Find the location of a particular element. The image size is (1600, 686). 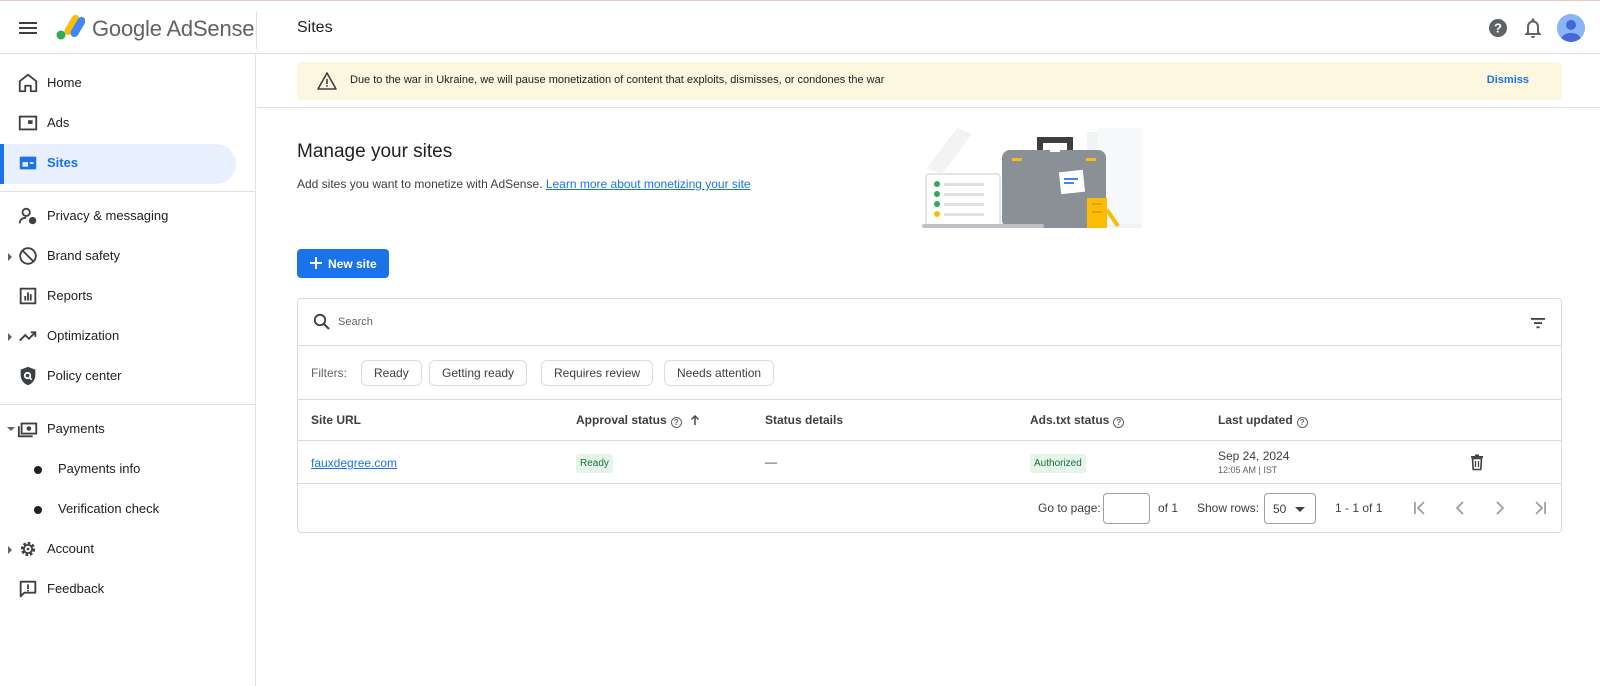

next-page-icon is located at coordinates (1500, 508).